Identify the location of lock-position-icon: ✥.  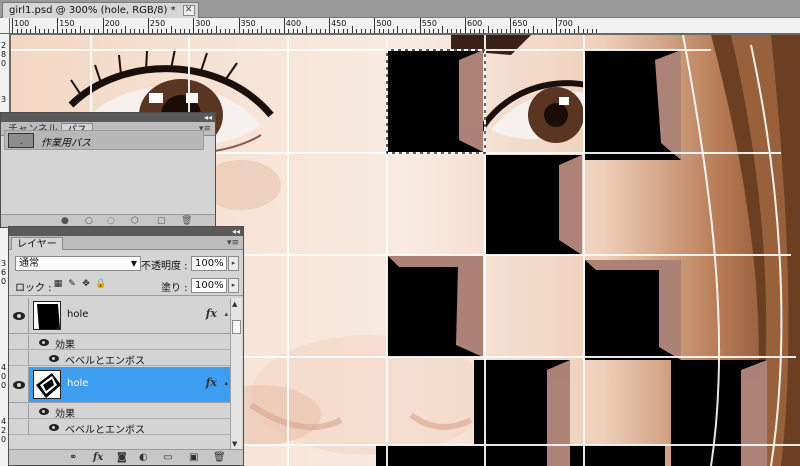
(86, 284).